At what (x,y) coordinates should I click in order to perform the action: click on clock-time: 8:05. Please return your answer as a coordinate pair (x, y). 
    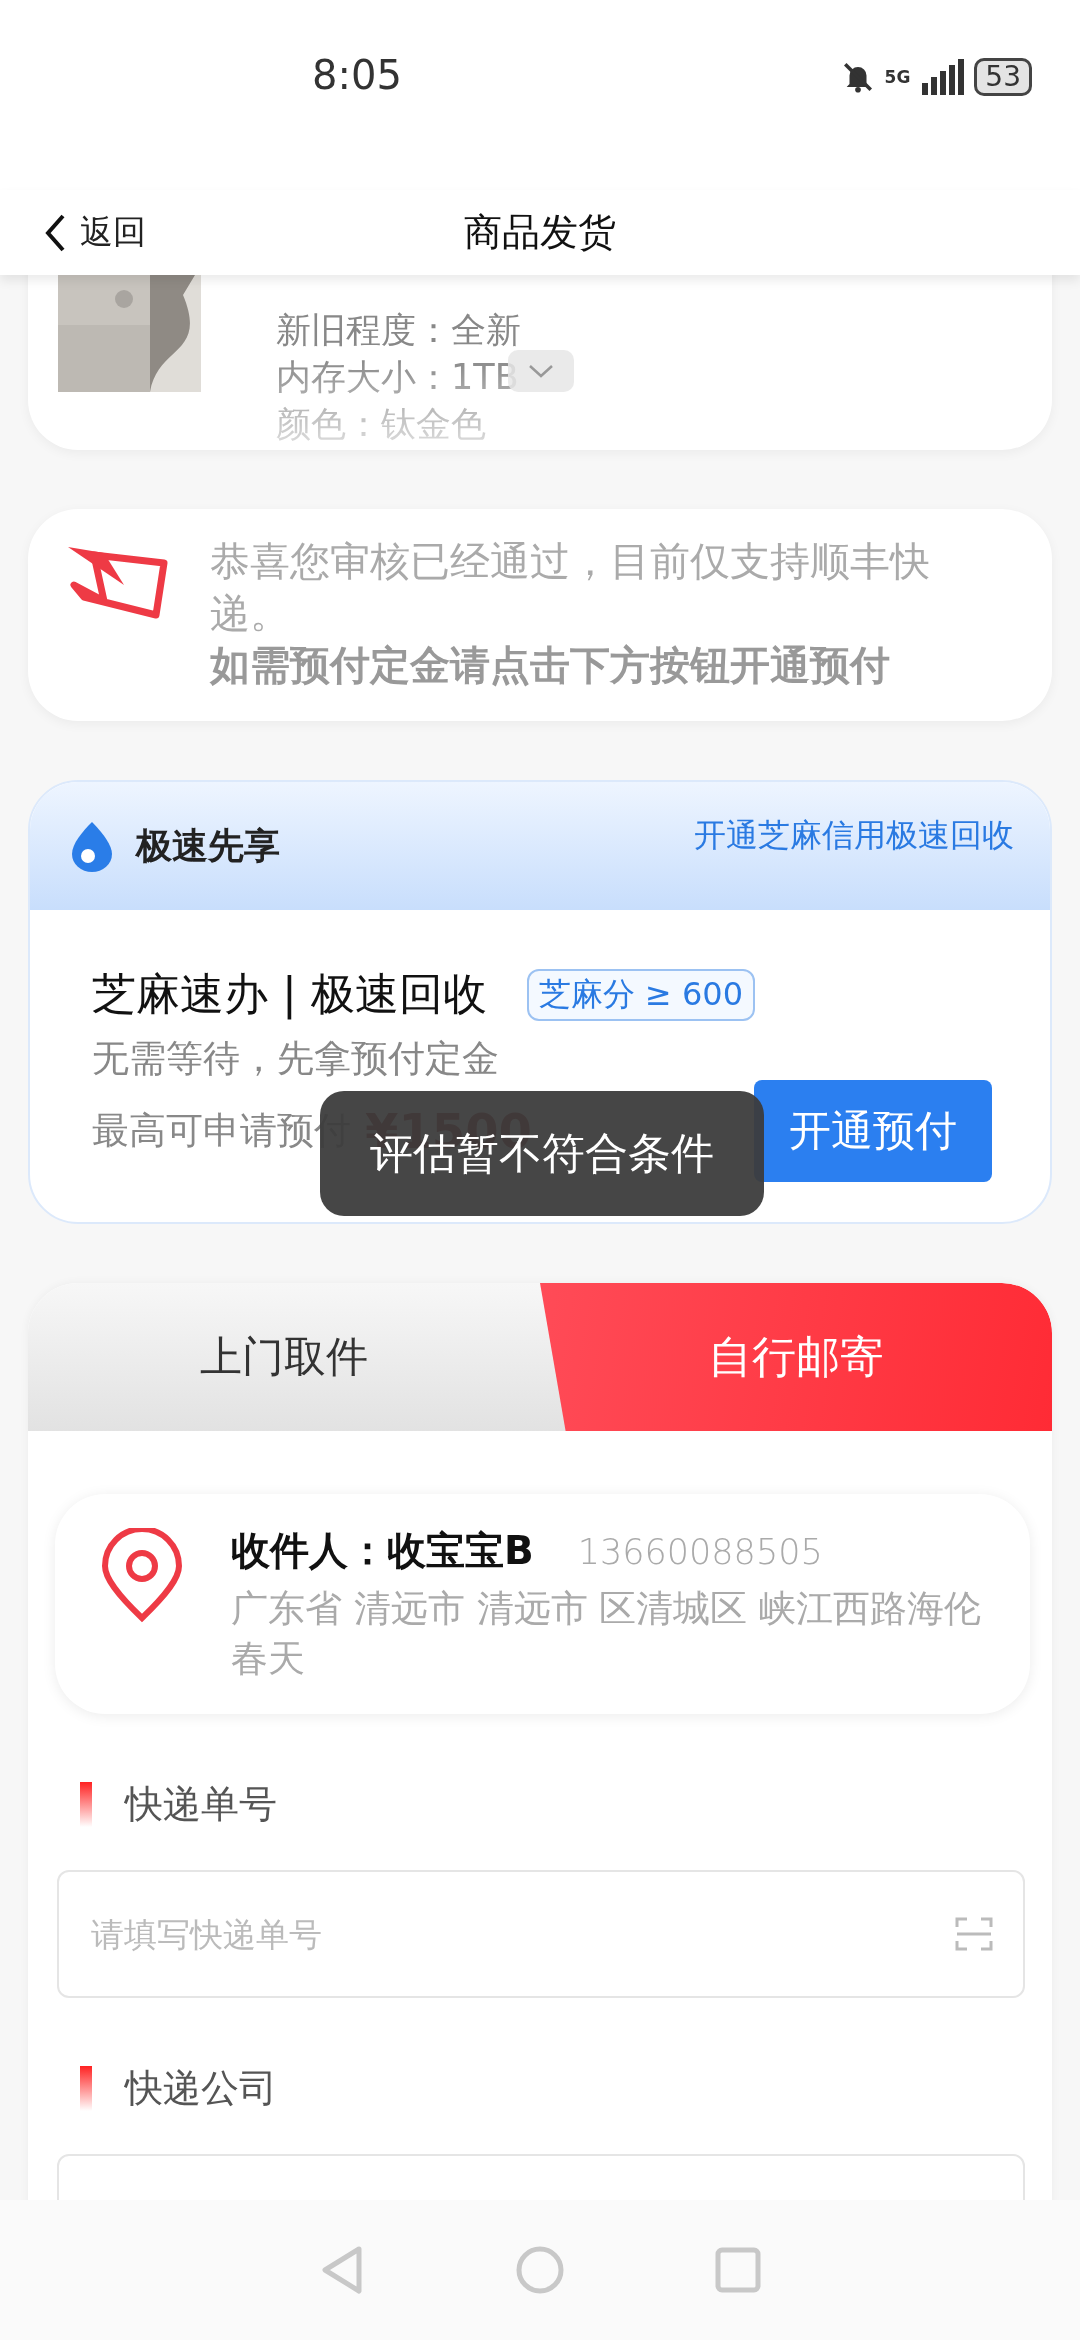
    Looking at the image, I should click on (357, 75).